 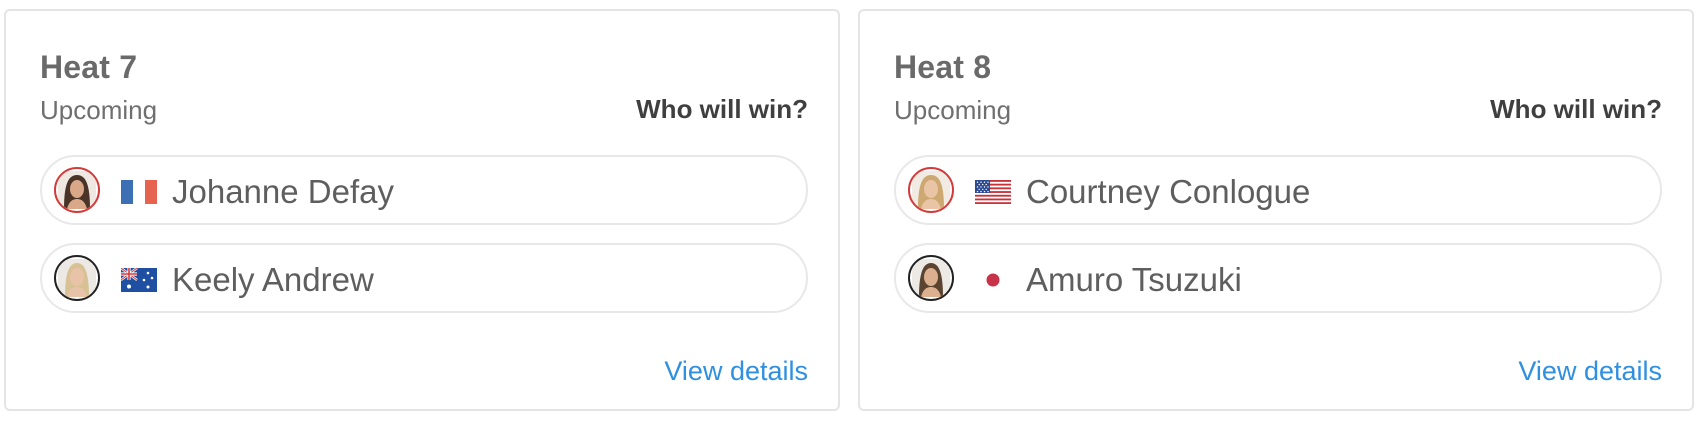 What do you see at coordinates (424, 190) in the screenshot?
I see `athlete-option: Johanne Defay` at bounding box center [424, 190].